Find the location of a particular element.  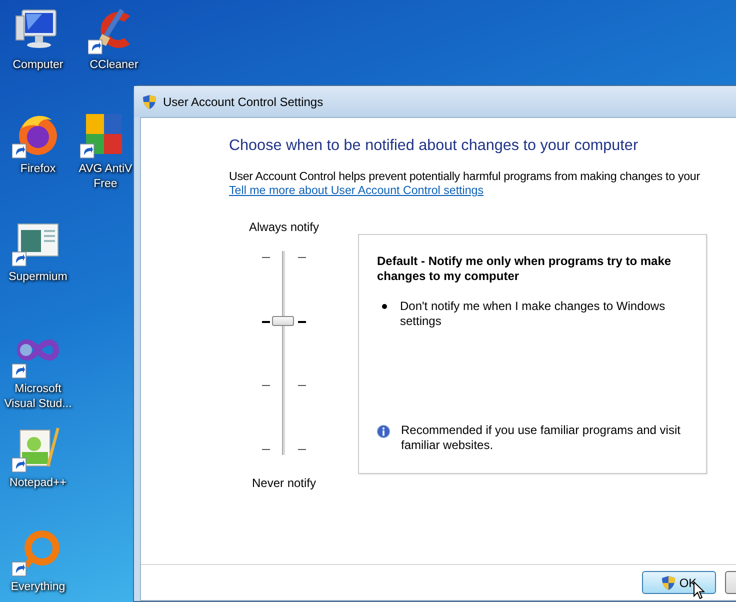

icon-label: Firefox is located at coordinates (38, 169).